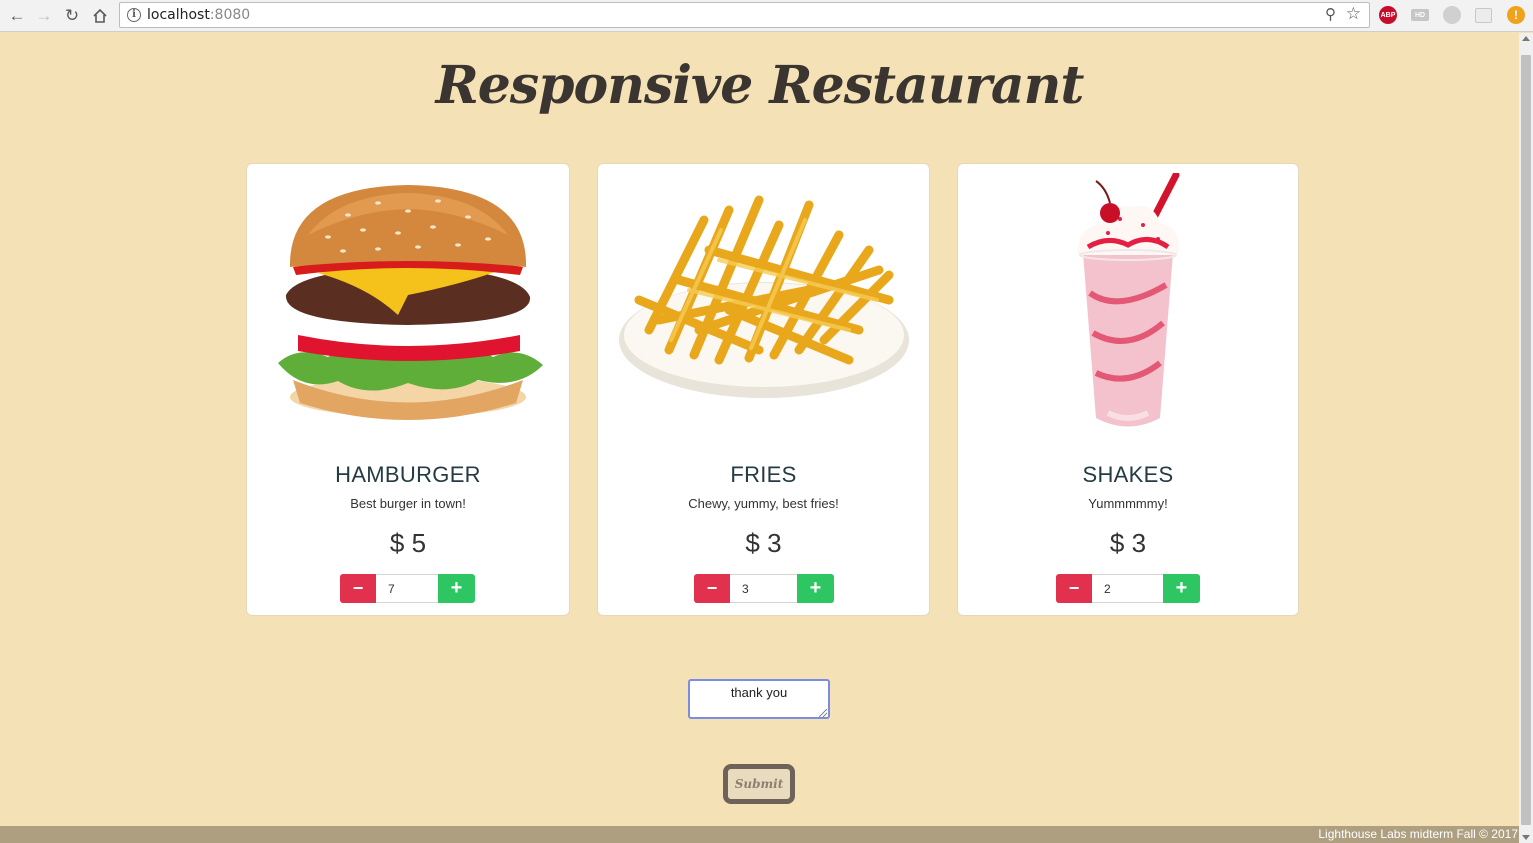 Image resolution: width=1533 pixels, height=843 pixels. I want to click on item-description: Yummmmmy!, so click(1128, 503).